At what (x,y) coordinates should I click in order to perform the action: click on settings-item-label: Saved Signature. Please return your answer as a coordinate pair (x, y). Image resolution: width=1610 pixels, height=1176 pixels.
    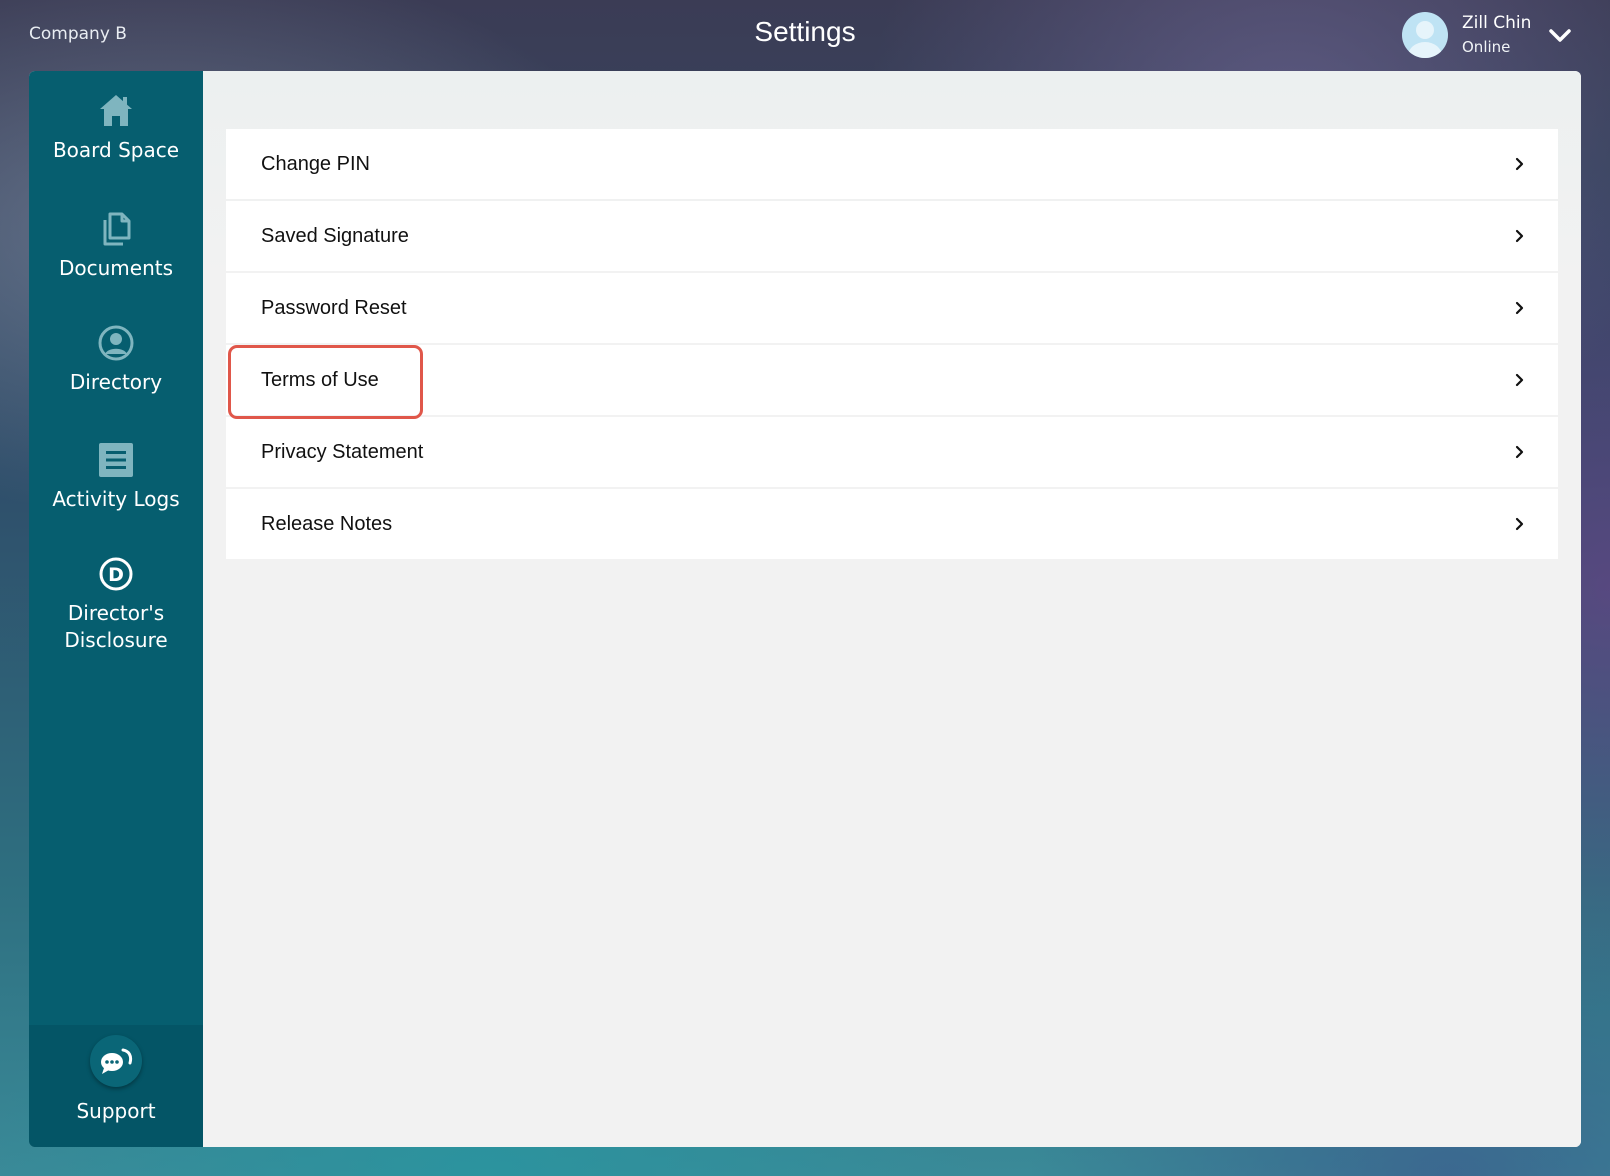
    Looking at the image, I should click on (335, 236).